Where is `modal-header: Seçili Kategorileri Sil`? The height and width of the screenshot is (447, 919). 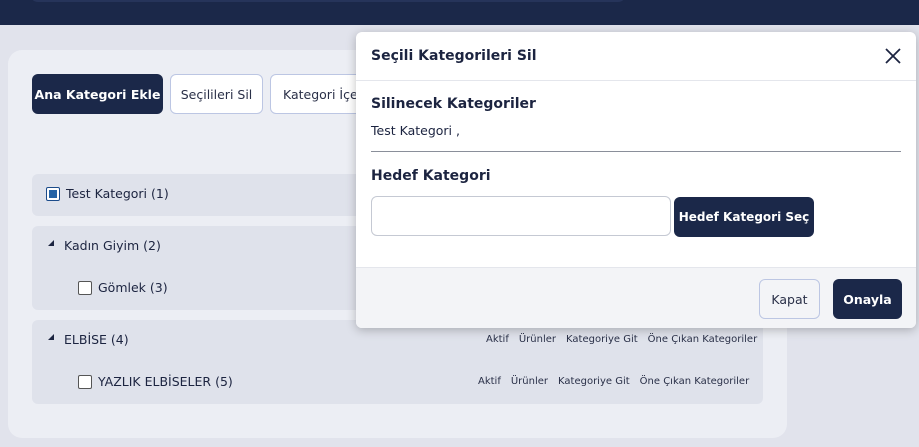
modal-header: Seçili Kategorileri Sil is located at coordinates (636, 56).